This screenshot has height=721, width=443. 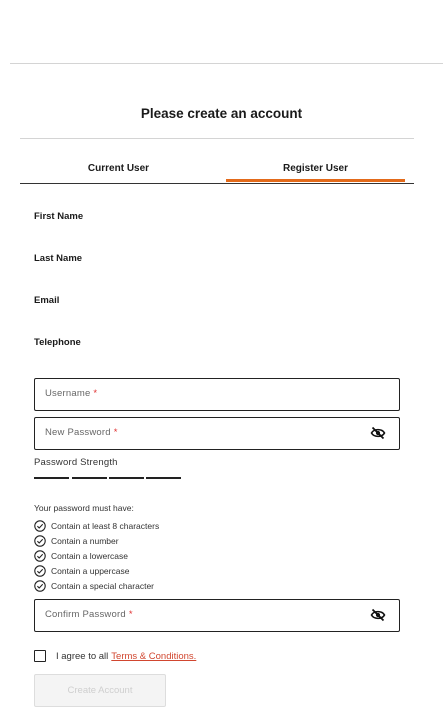 I want to click on create-account-button: Create Account, so click(x=100, y=690).